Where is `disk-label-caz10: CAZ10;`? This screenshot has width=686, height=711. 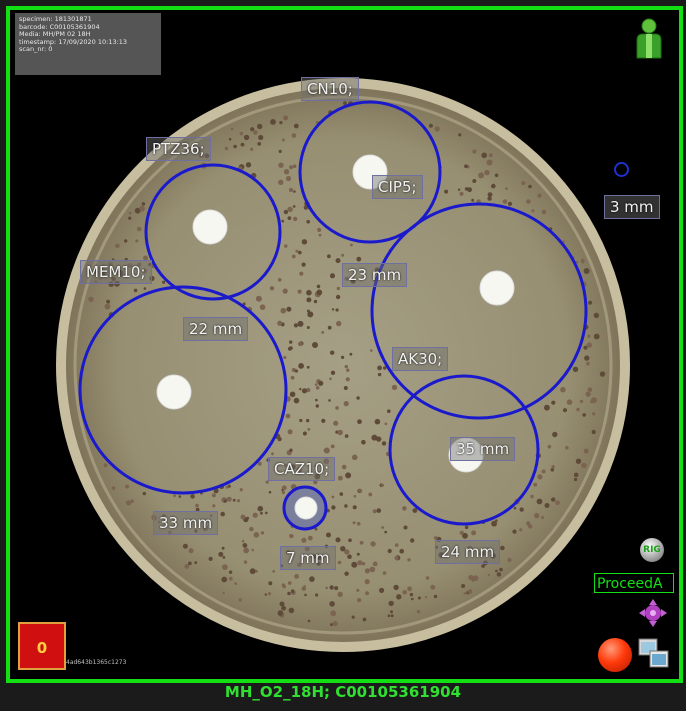 disk-label-caz10: CAZ10; is located at coordinates (302, 469).